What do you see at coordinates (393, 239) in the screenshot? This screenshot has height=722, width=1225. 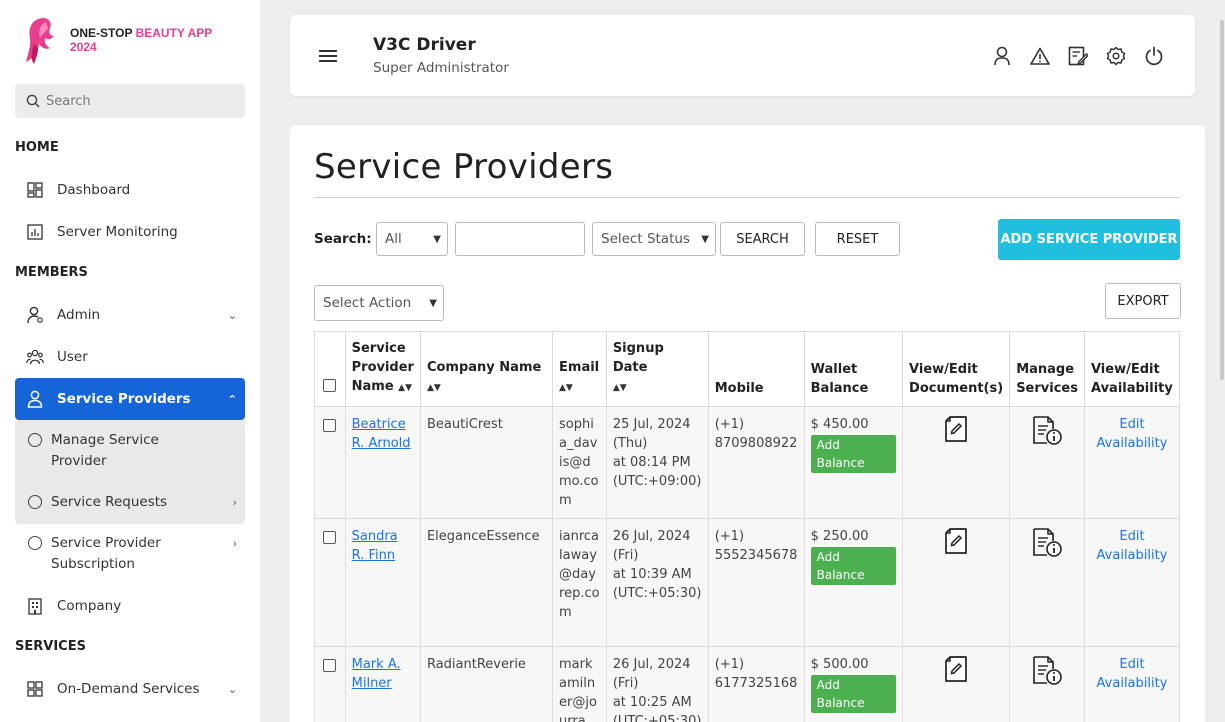 I see `select-value: All` at bounding box center [393, 239].